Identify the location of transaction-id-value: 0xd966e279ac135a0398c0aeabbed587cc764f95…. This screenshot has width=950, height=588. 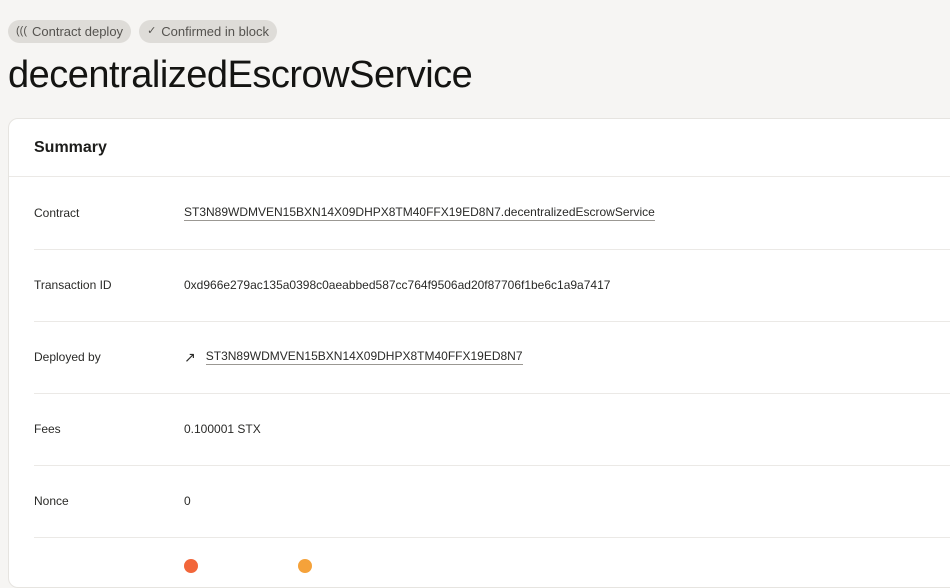
(397, 285).